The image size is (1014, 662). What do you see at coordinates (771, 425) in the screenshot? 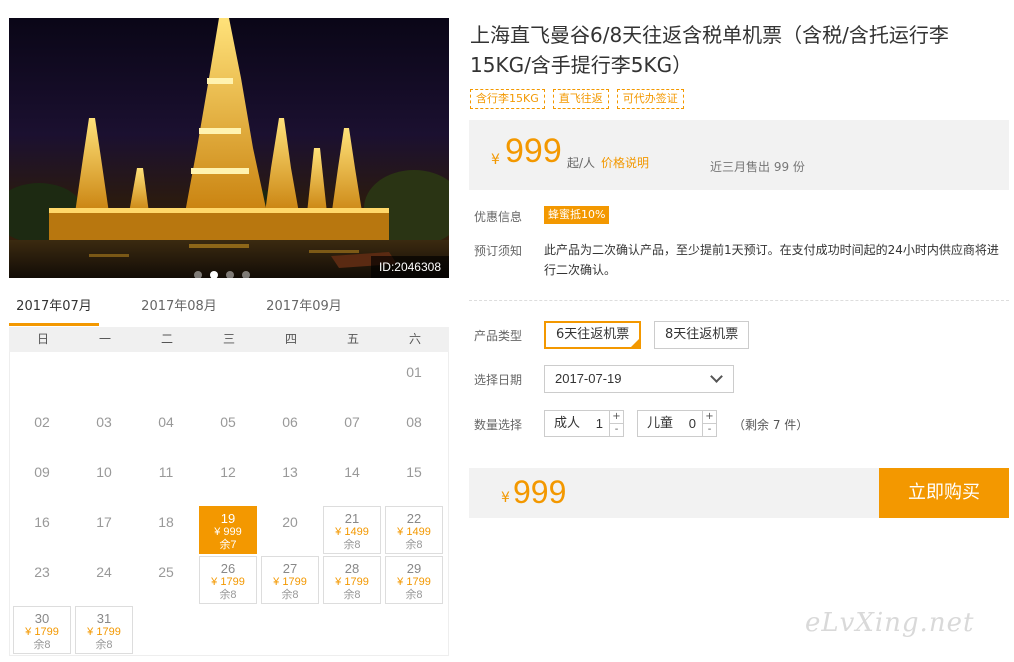
I see `remaining-stock: （剩余 7 件）` at bounding box center [771, 425].